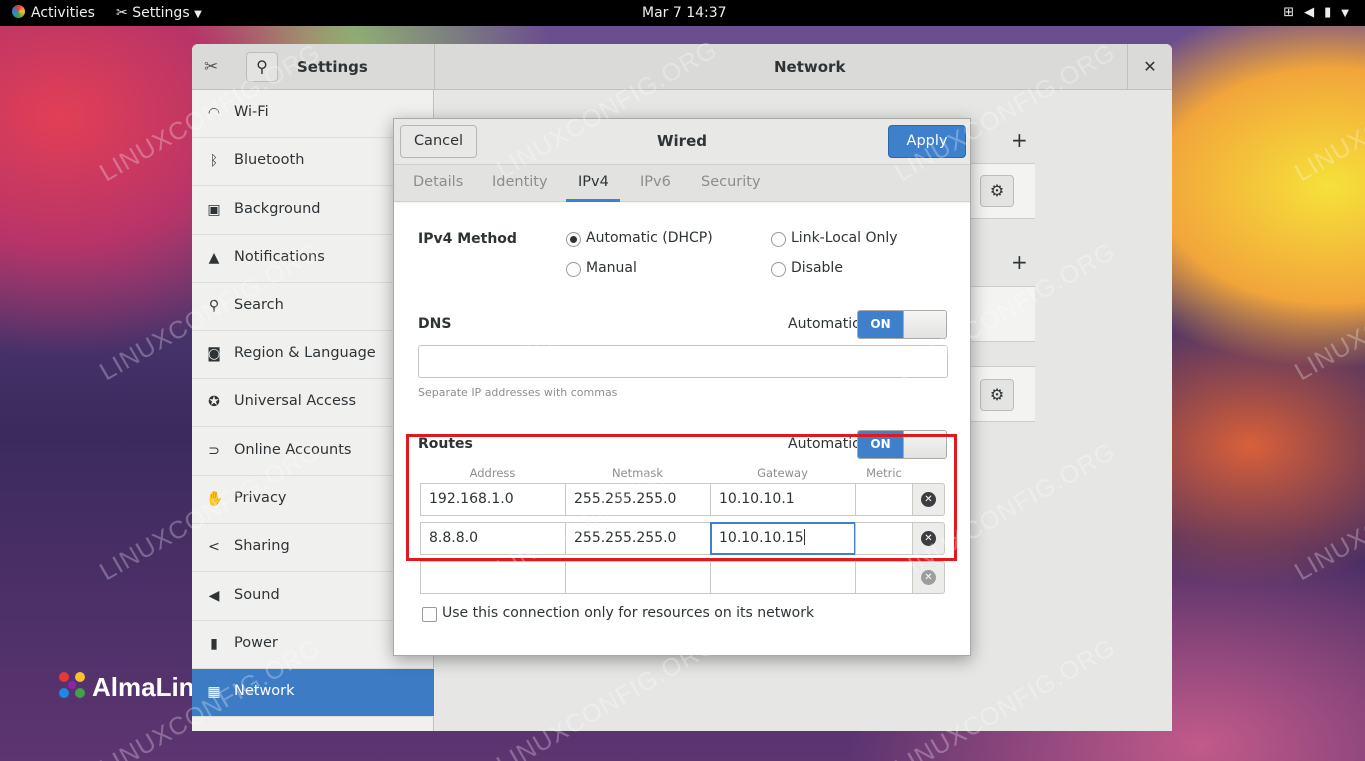  What do you see at coordinates (214, 402) in the screenshot?
I see `accessibility-icon: ✪` at bounding box center [214, 402].